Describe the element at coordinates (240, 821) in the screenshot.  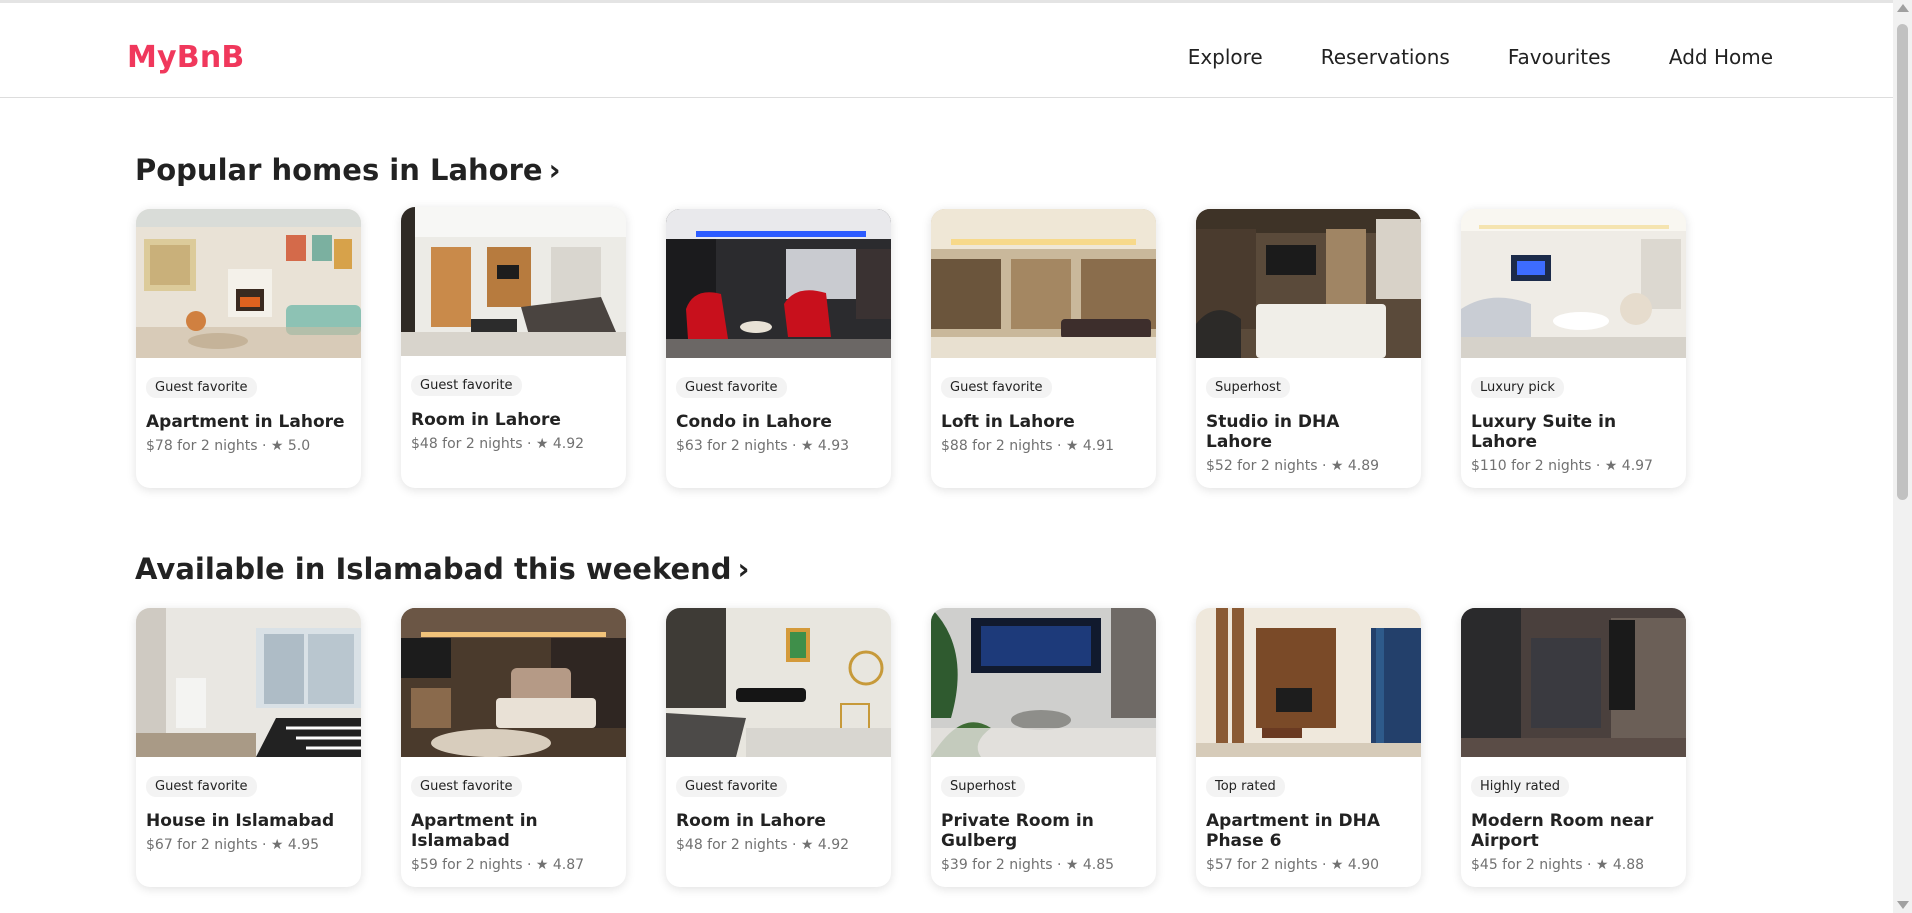
I see `card-title: House in Islamabad` at that location.